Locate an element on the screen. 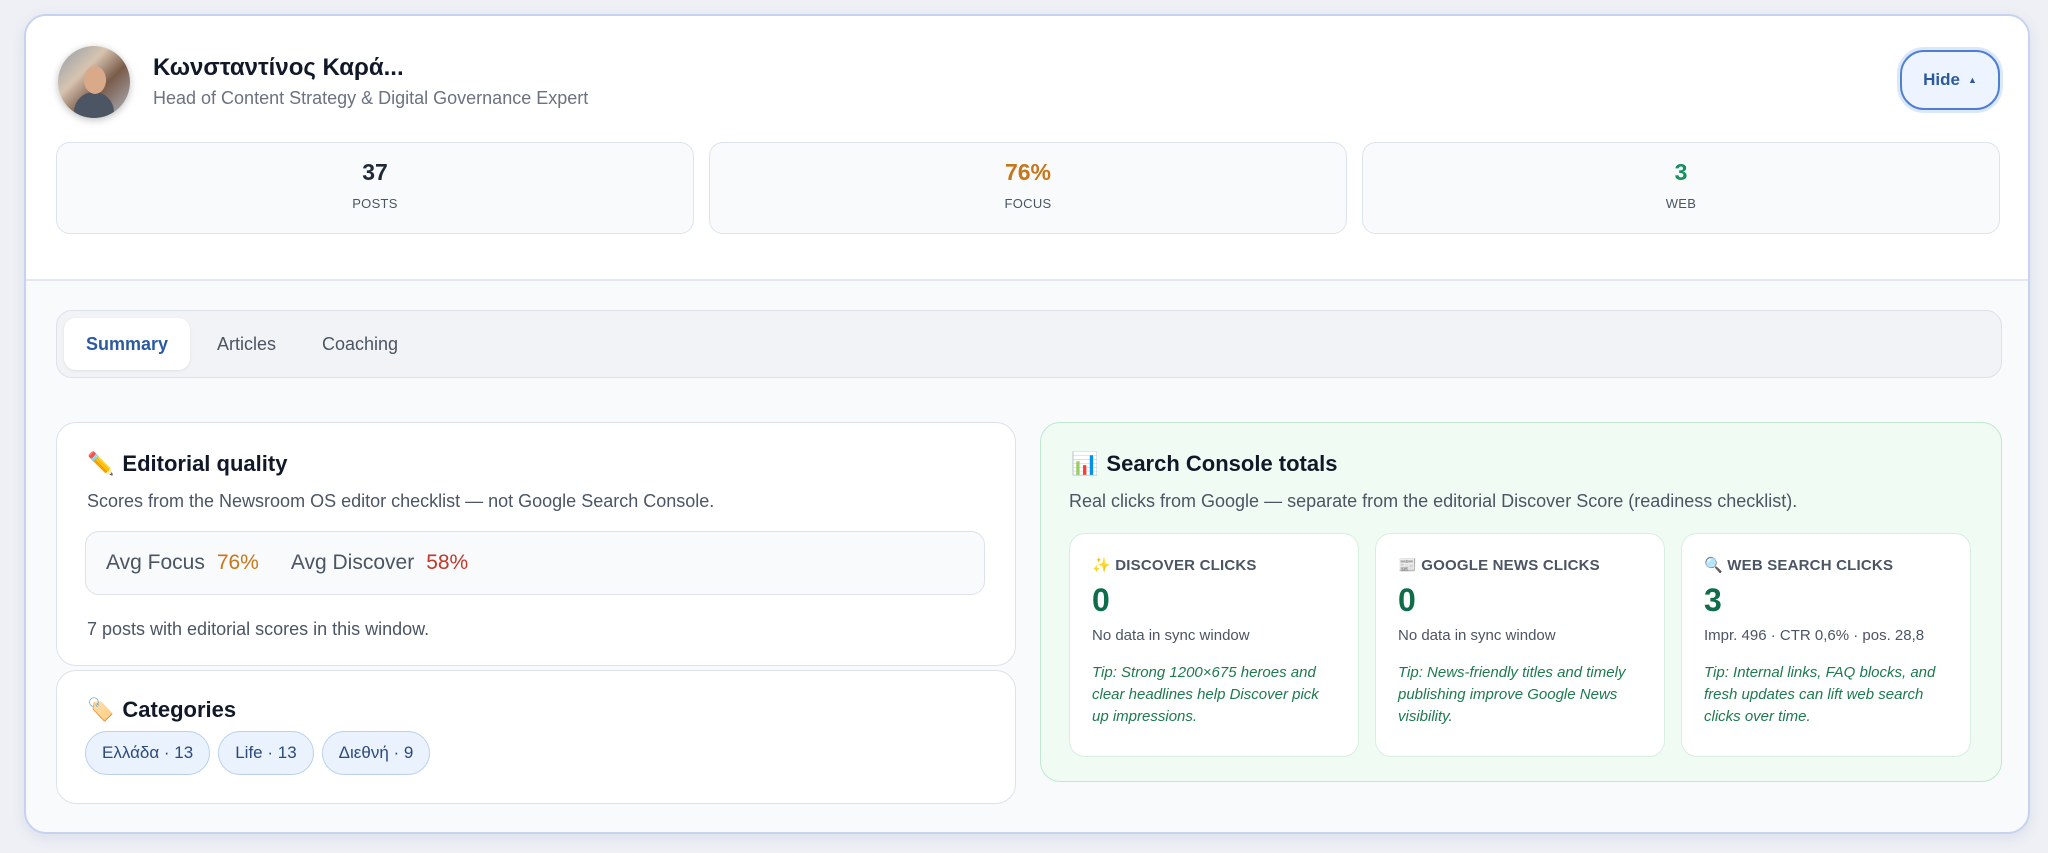  caret-up-icon: ▲ is located at coordinates (1972, 80).